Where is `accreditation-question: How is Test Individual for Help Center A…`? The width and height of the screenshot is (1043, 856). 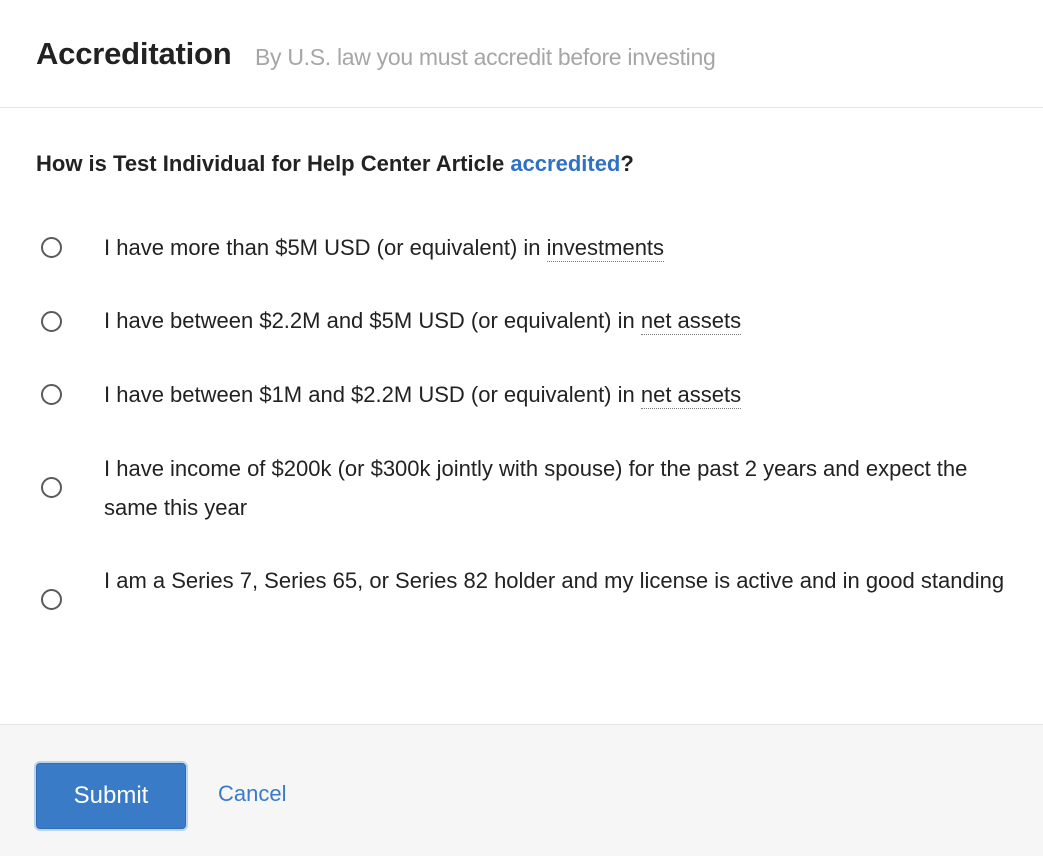 accreditation-question: How is Test Individual for Help Center A… is located at coordinates (335, 164).